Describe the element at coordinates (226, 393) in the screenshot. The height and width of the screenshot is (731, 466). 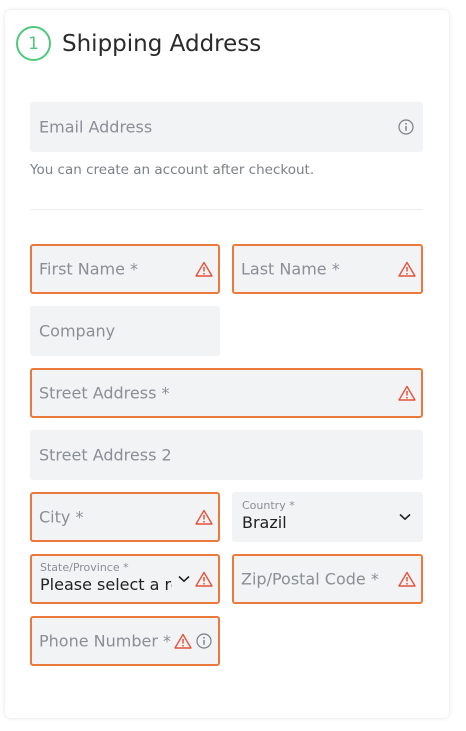
I see `street-address-field: Street Address *` at that location.